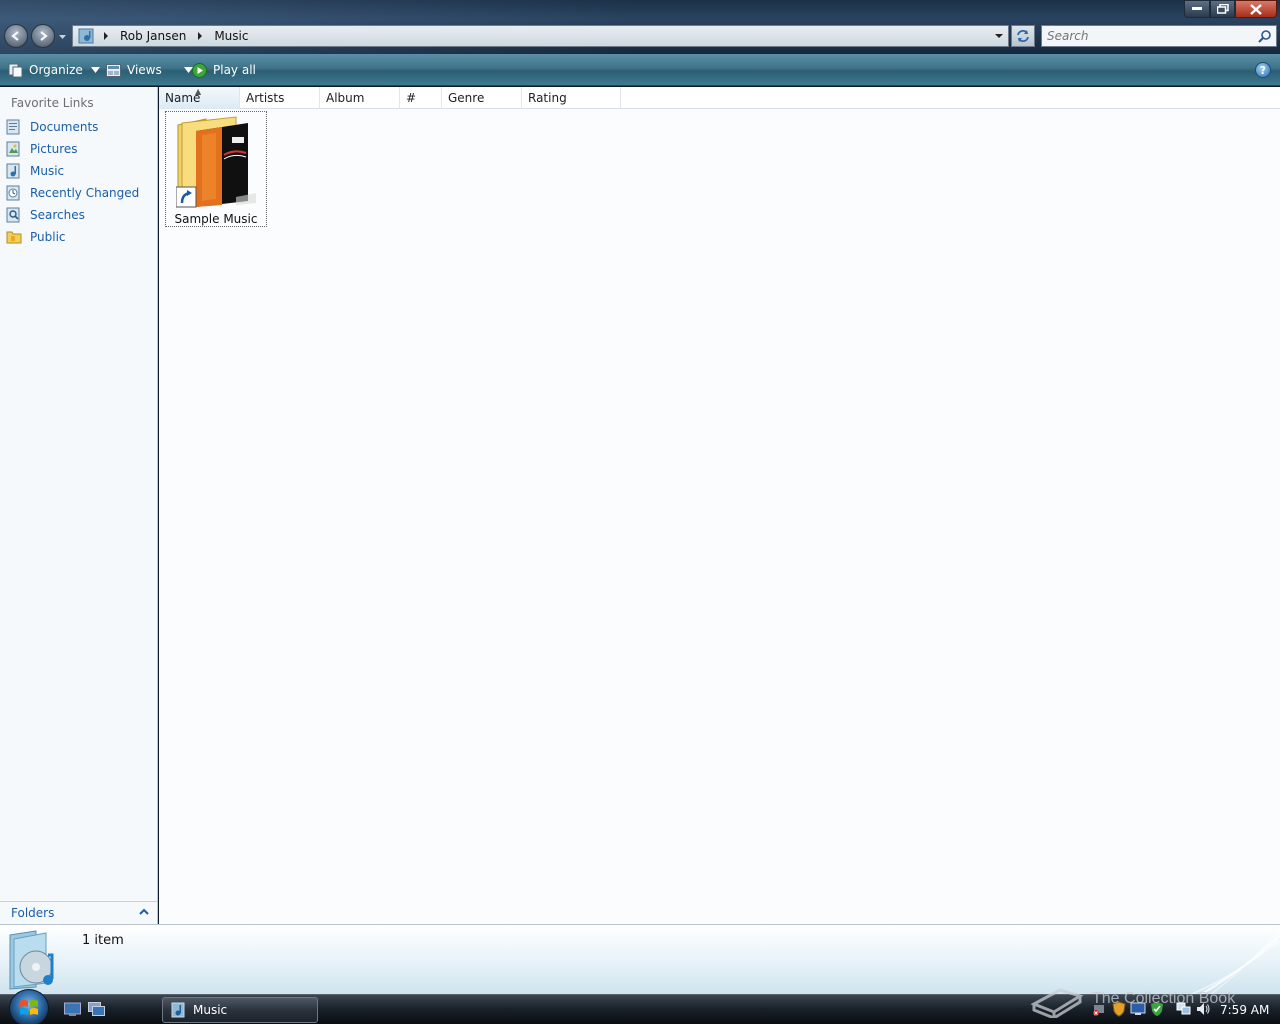 The height and width of the screenshot is (1024, 1280). I want to click on column-genre: Genre, so click(482, 98).